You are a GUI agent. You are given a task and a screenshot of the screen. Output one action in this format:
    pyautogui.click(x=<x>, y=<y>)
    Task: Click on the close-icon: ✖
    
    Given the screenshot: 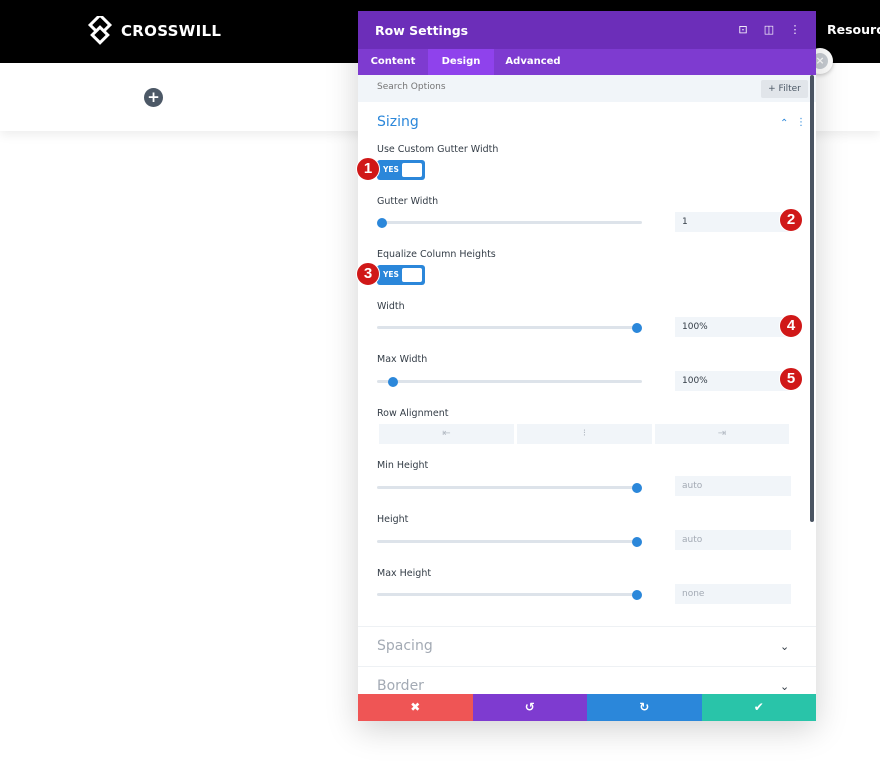 What is the action you would take?
    pyautogui.click(x=415, y=707)
    